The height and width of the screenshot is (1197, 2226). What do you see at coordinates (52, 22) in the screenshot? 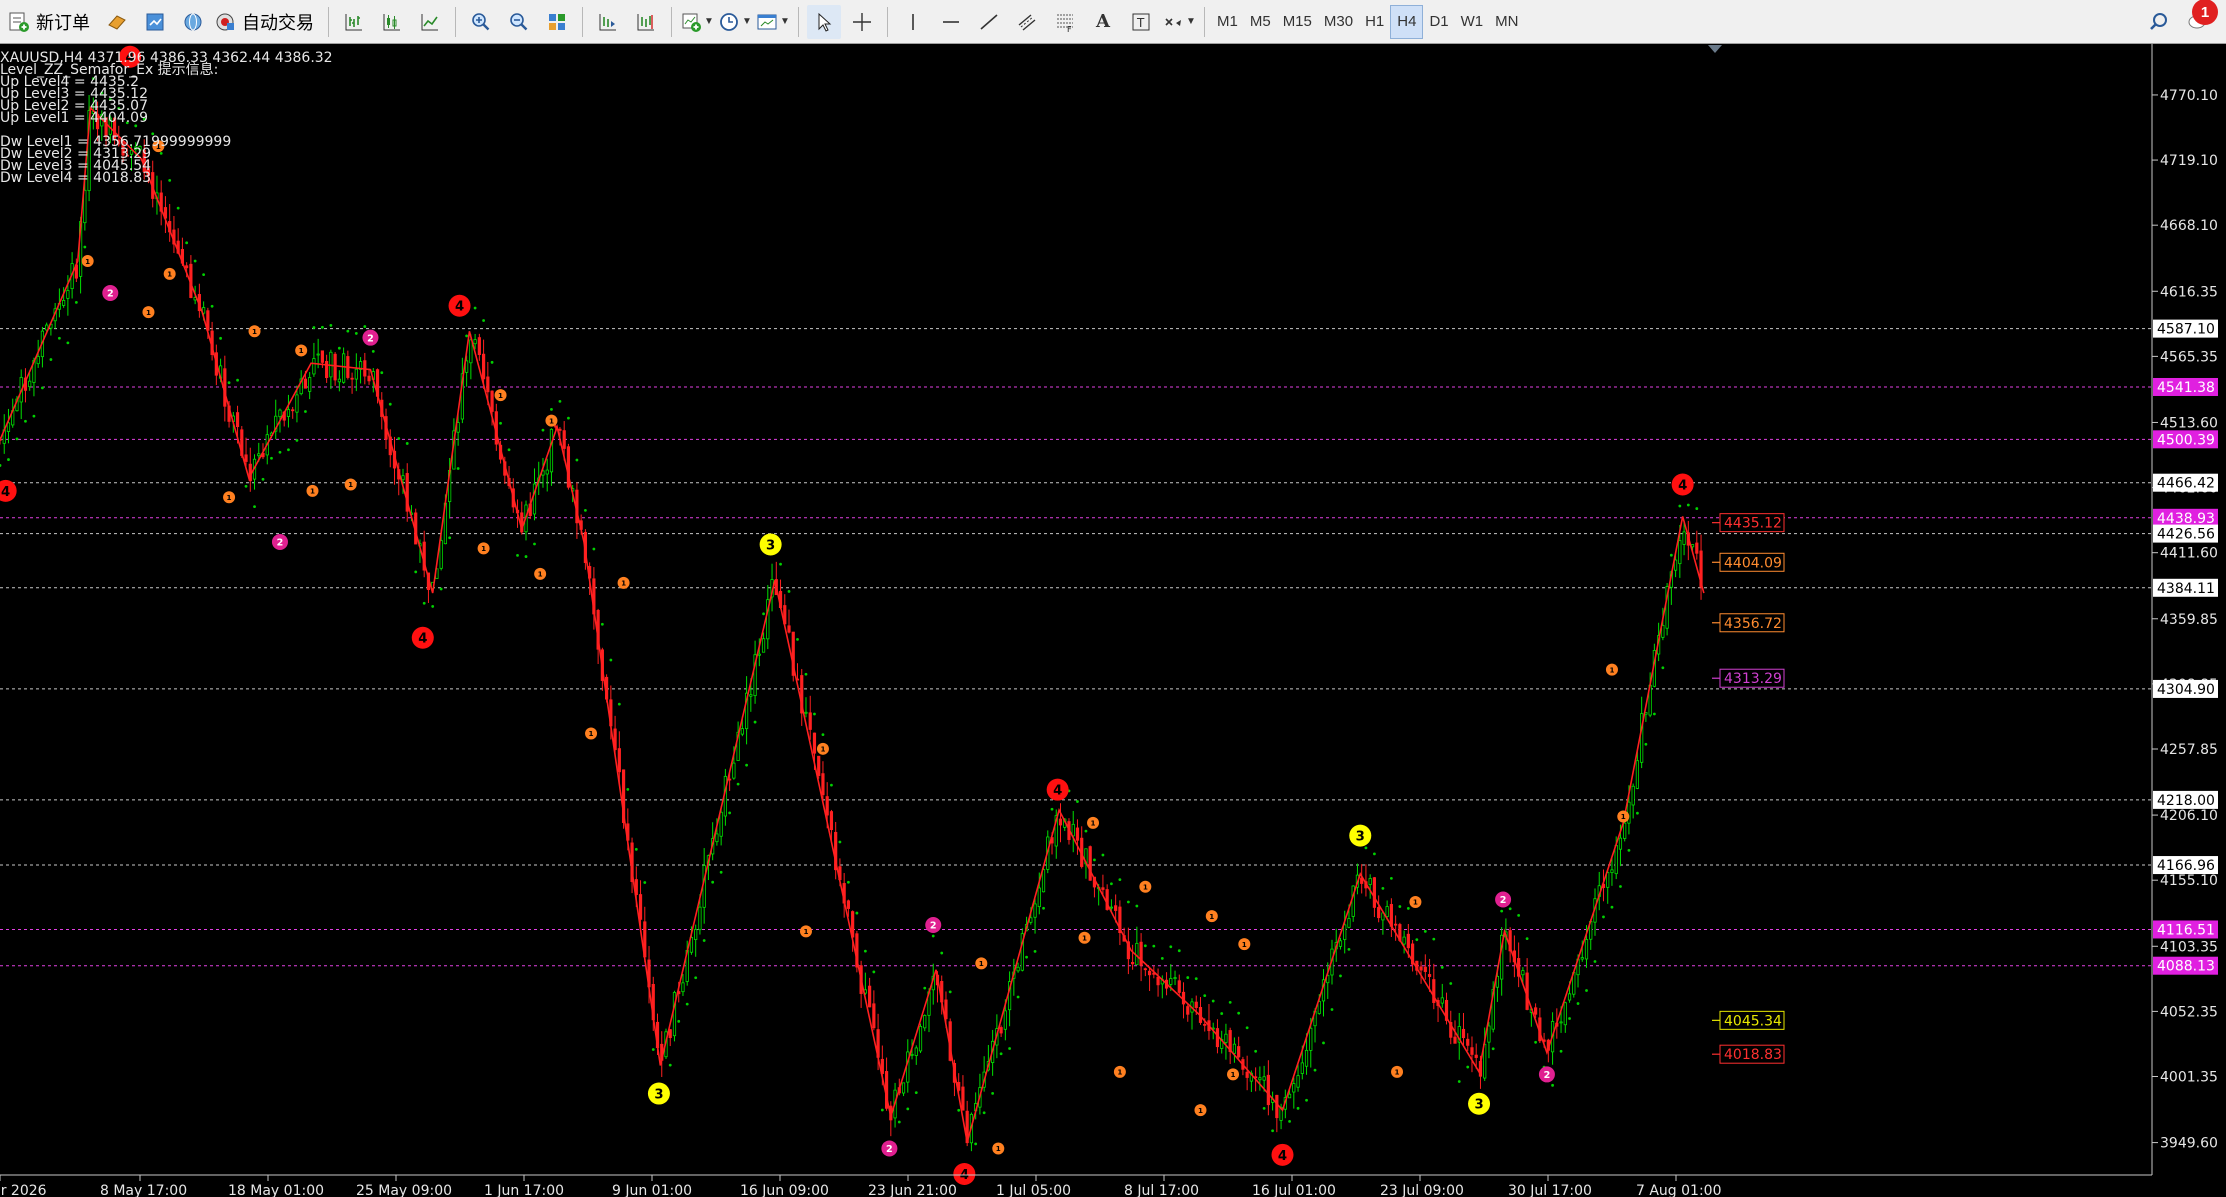
I see `new-order-button: 新订单` at bounding box center [52, 22].